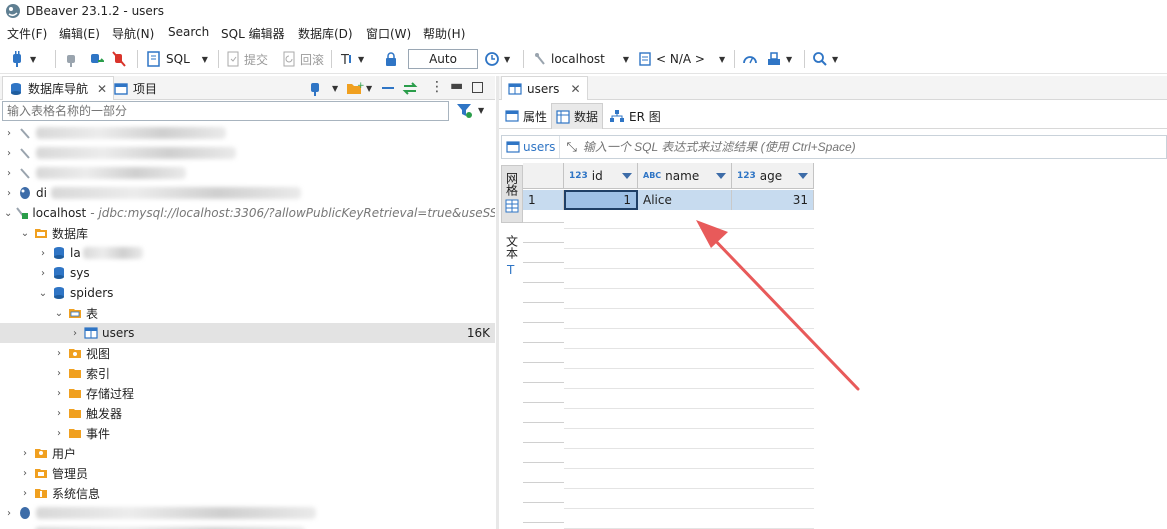 The height and width of the screenshot is (529, 1167). I want to click on cell-age: 31, so click(773, 200).